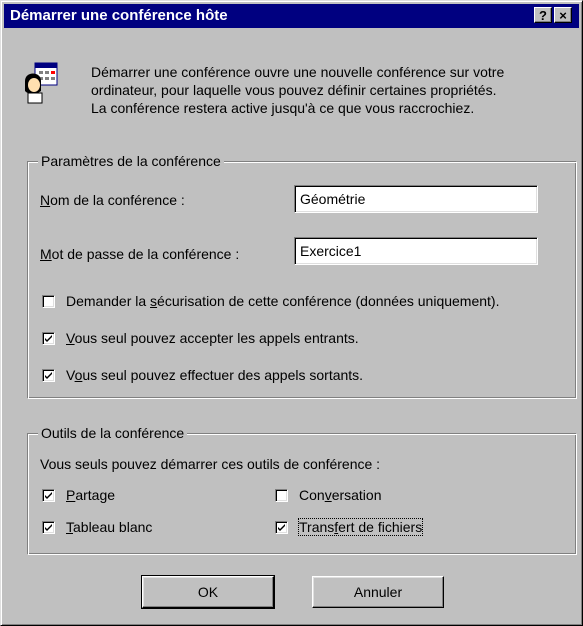 The height and width of the screenshot is (626, 583). Describe the element at coordinates (91, 495) in the screenshot. I see `sharing-label: Partage` at that location.